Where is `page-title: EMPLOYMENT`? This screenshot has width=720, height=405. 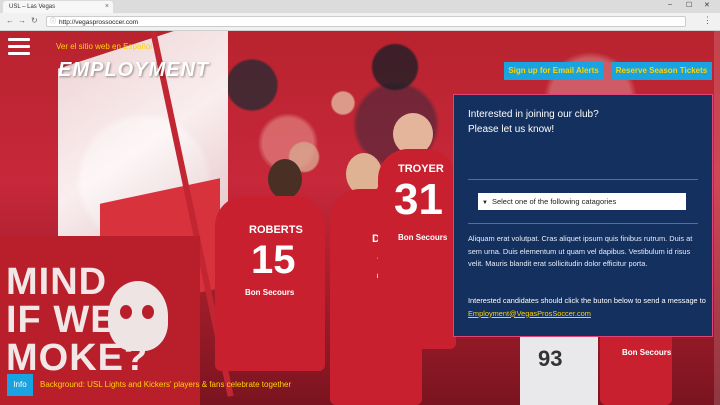
page-title: EMPLOYMENT is located at coordinates (134, 70).